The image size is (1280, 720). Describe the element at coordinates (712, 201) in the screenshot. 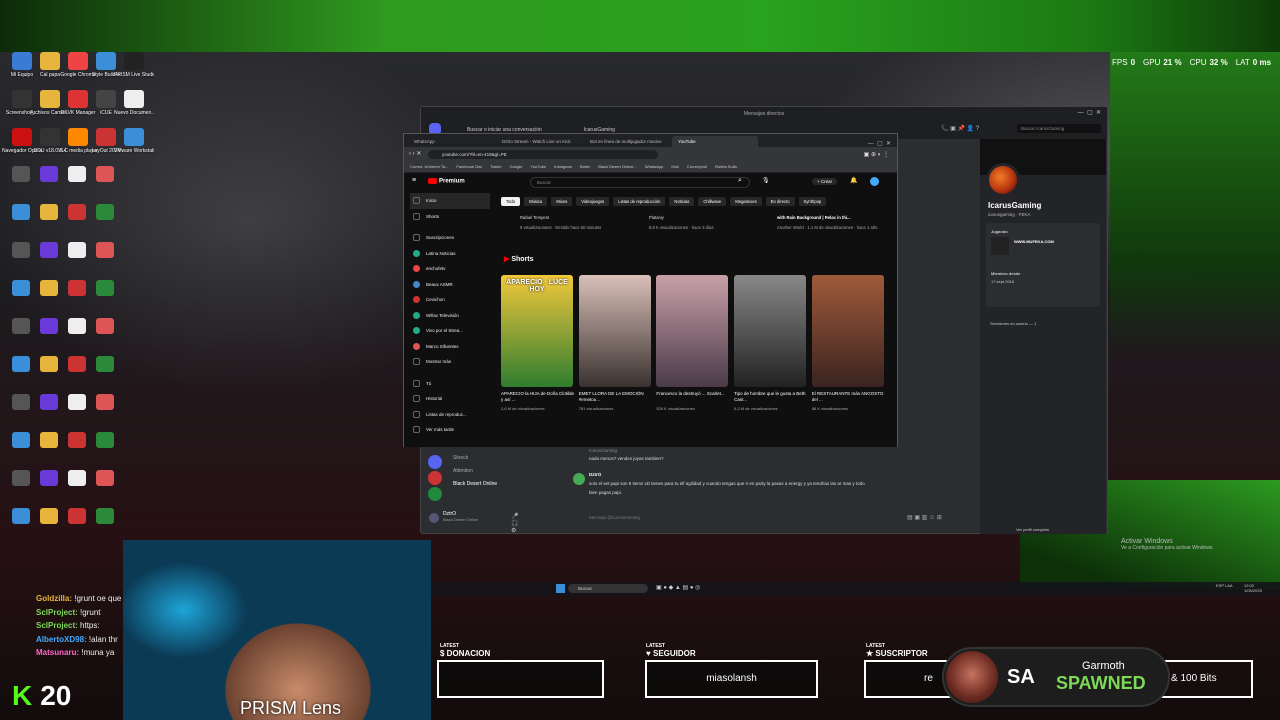

I see `filter-chip: Chillwave` at that location.